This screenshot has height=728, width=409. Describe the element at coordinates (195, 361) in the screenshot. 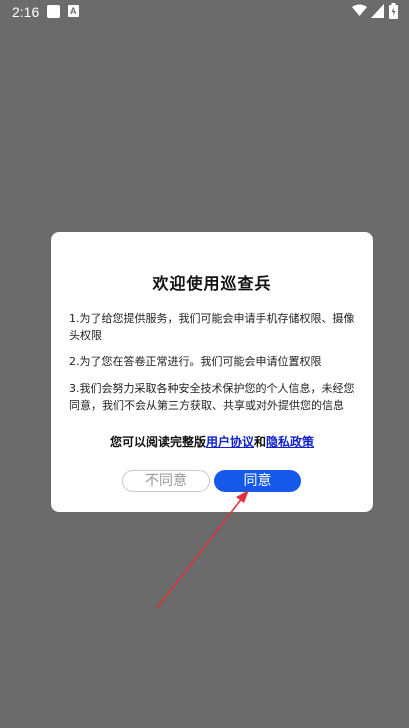

I see `dialog-paragraph-2: 2.为了您在答卷正常进行。我们可能会申请位置权限` at that location.